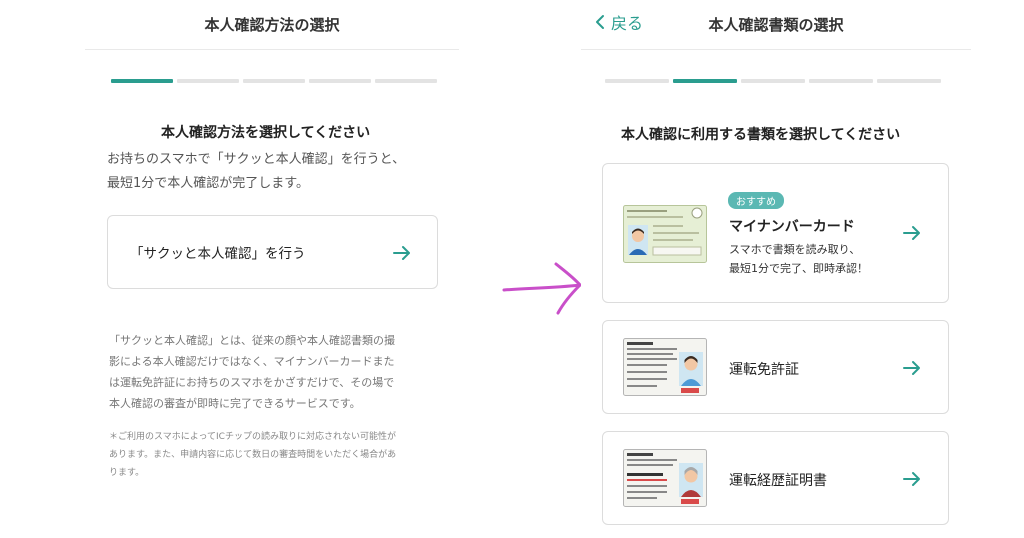 Image resolution: width=1024 pixels, height=538 pixels. I want to click on footnote-line-3: ります。, so click(127, 473).